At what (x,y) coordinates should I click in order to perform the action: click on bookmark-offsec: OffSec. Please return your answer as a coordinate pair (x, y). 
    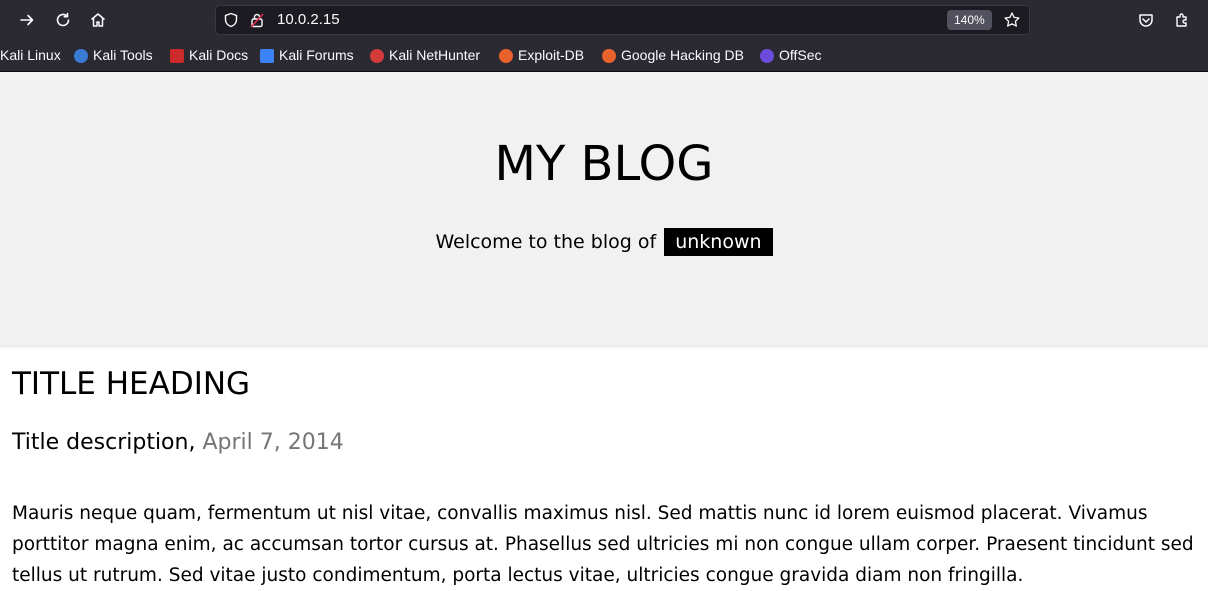
    Looking at the image, I should click on (791, 55).